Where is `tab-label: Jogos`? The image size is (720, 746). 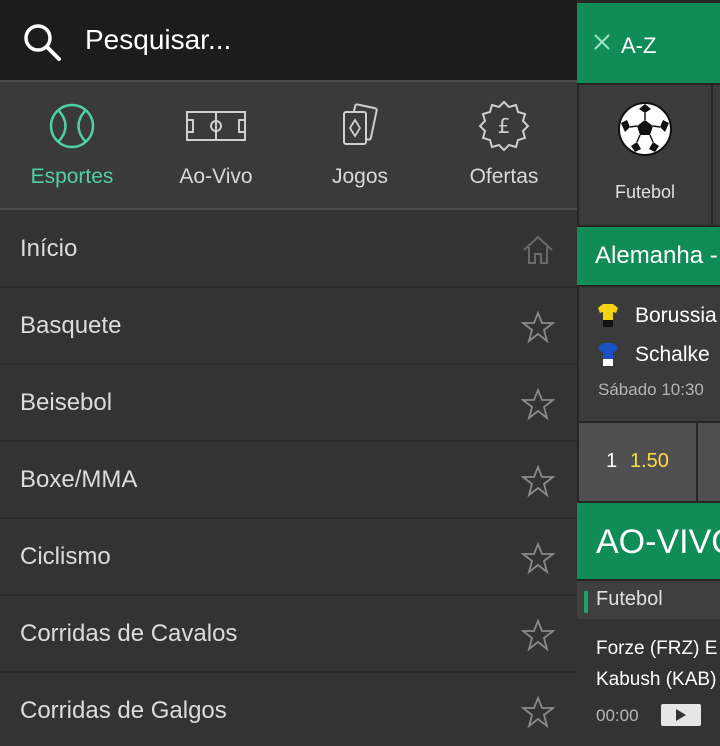
tab-label: Jogos is located at coordinates (360, 176).